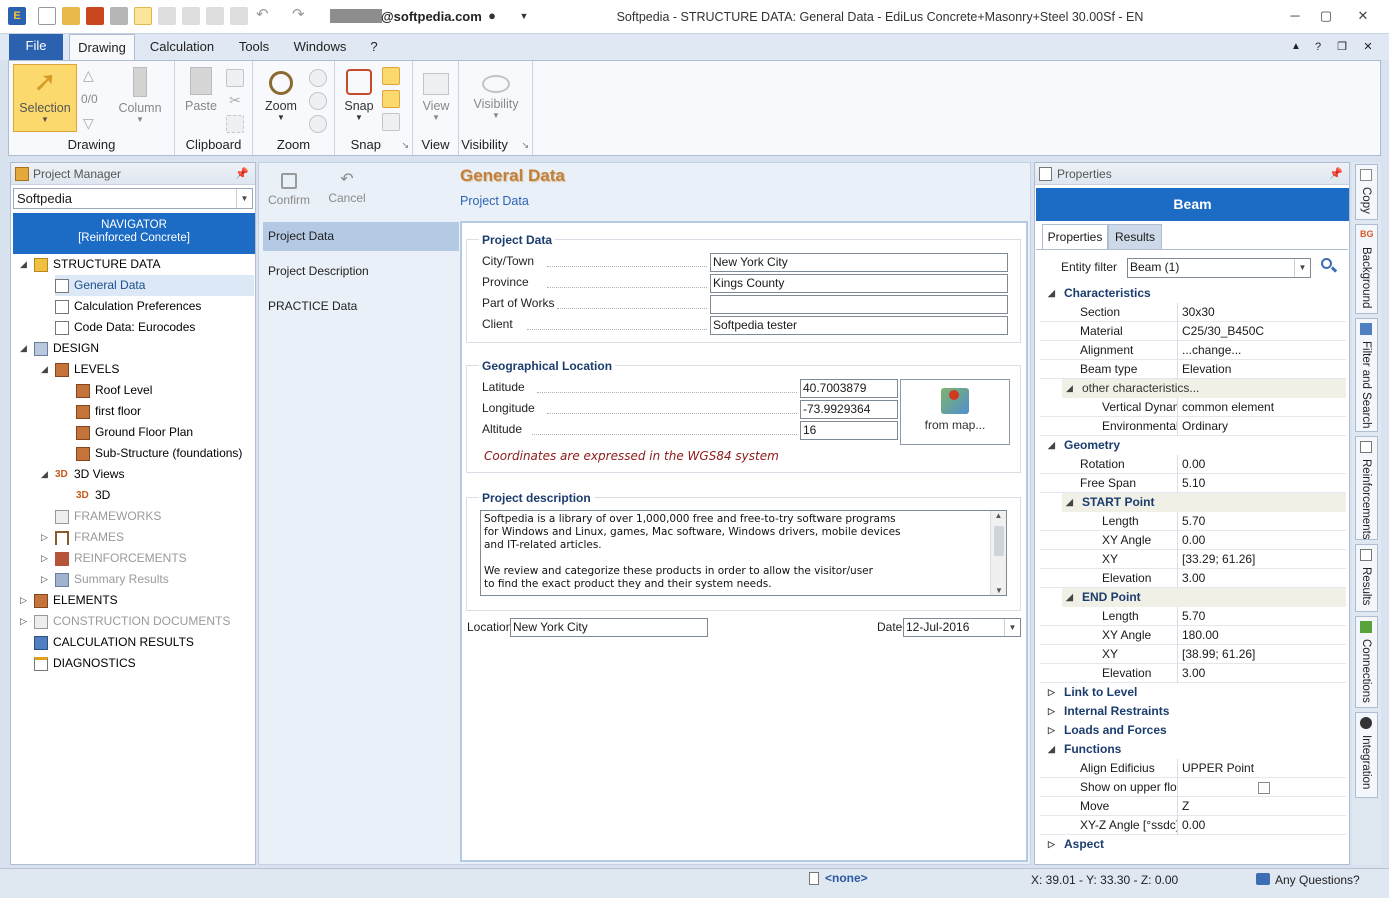 Image resolution: width=1389 pixels, height=898 pixels. Describe the element at coordinates (1296, 47) in the screenshot. I see `collapse-ribbon-icon: ▲` at that location.